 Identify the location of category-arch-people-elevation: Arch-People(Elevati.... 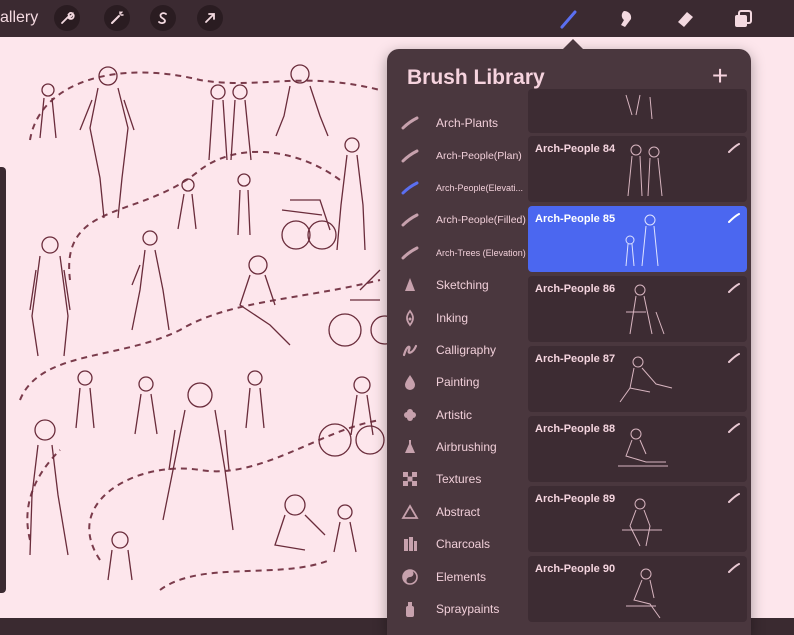
(457, 188).